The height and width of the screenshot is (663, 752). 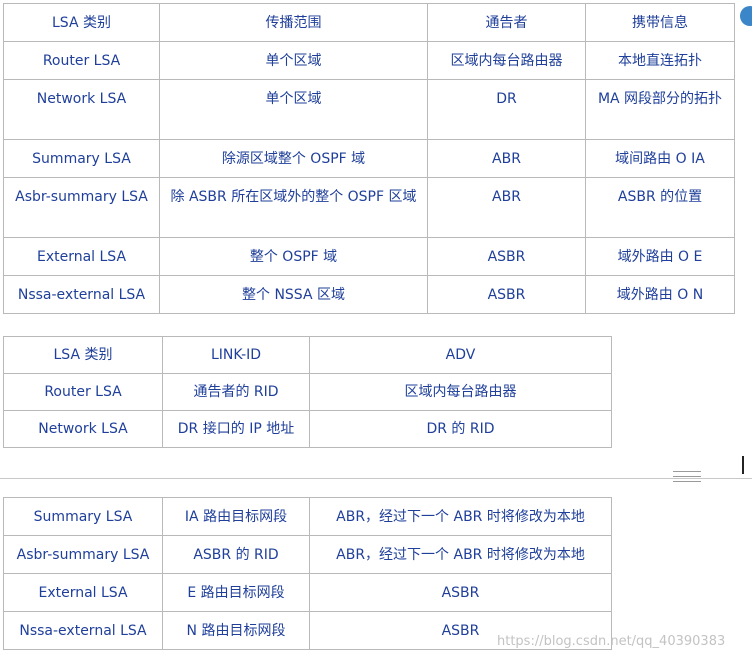 What do you see at coordinates (293, 256) in the screenshot?
I see `table-cell: 整个 OSPF 域` at bounding box center [293, 256].